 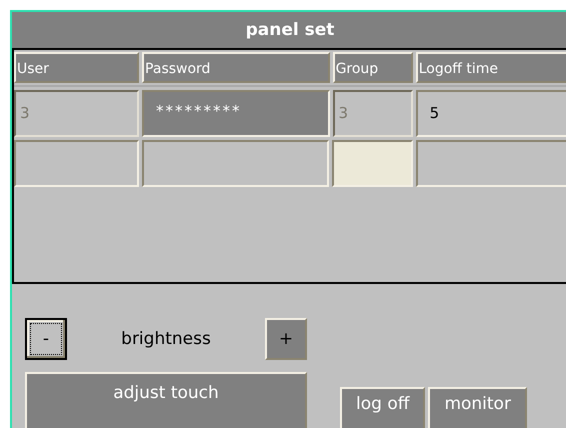 I want to click on column-header: User, so click(x=77, y=67).